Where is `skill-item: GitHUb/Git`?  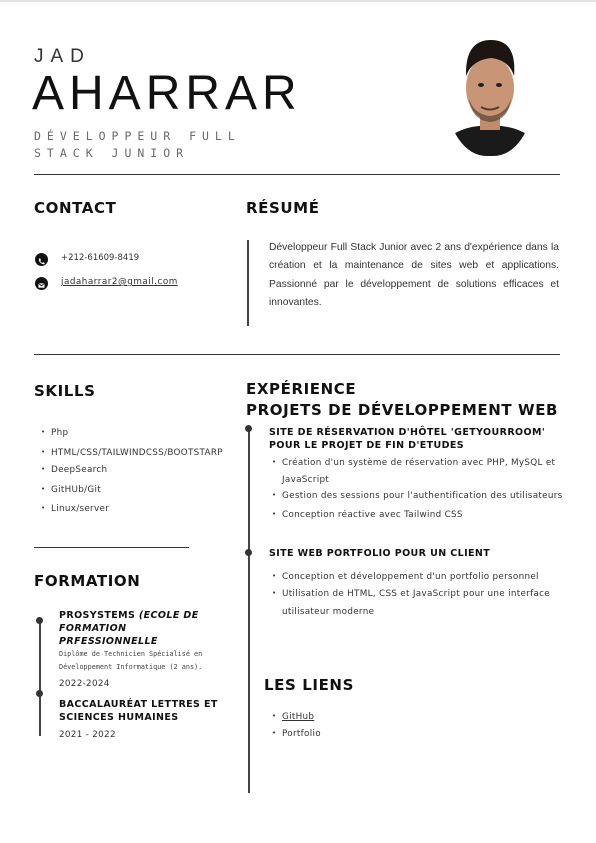 skill-item: GitHUb/Git is located at coordinates (71, 490).